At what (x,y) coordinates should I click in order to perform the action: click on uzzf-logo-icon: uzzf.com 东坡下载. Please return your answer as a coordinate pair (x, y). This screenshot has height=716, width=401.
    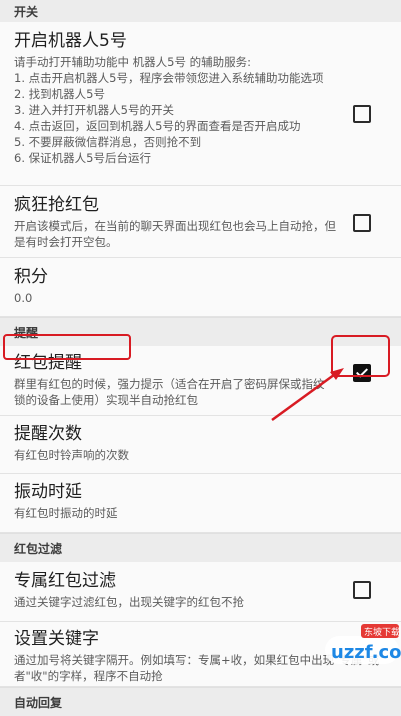
    Looking at the image, I should click on (363, 644).